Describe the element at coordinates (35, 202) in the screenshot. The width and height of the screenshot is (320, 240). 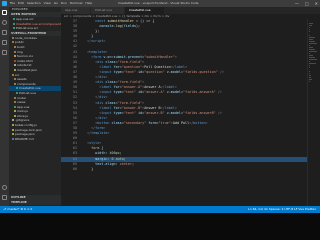
I see `timeline-section: TIMELINE` at that location.